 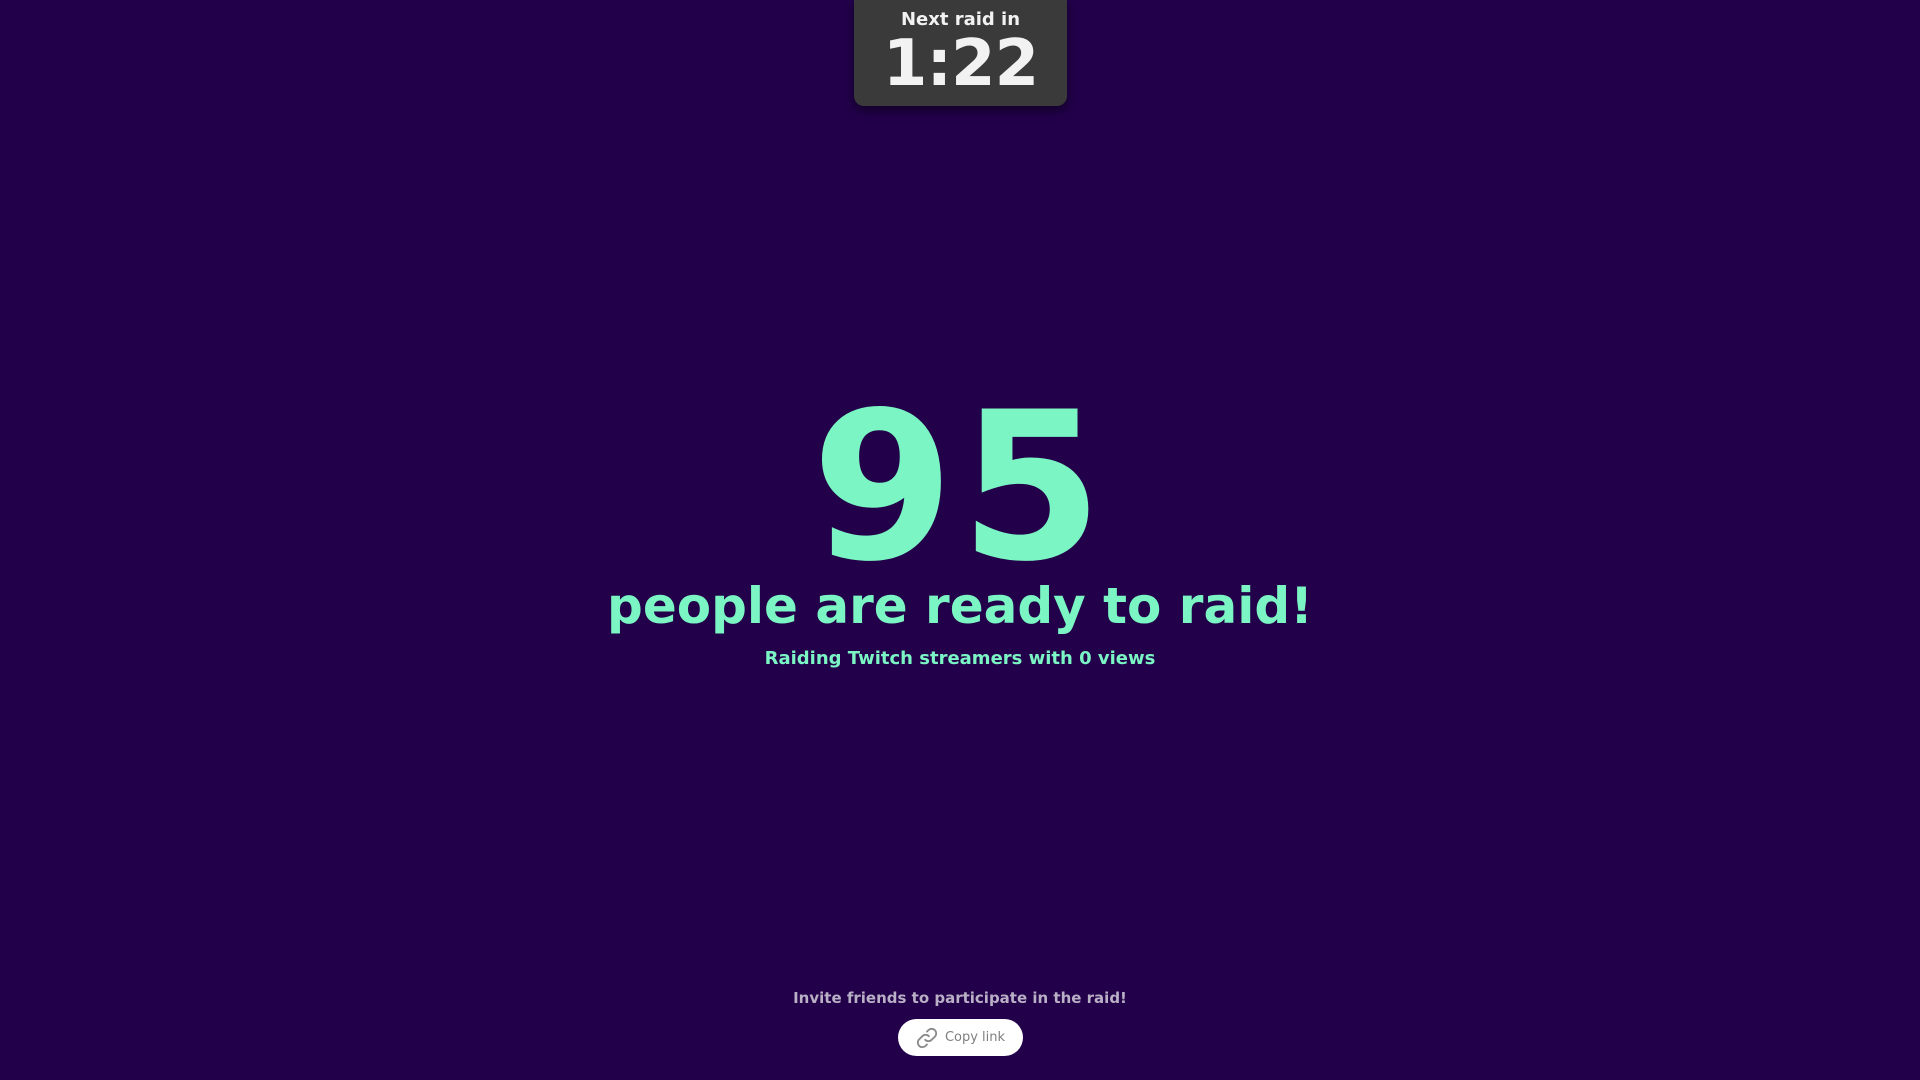 I want to click on raid-description: Raiding Twitch streamers with 0 views, so click(x=960, y=658).